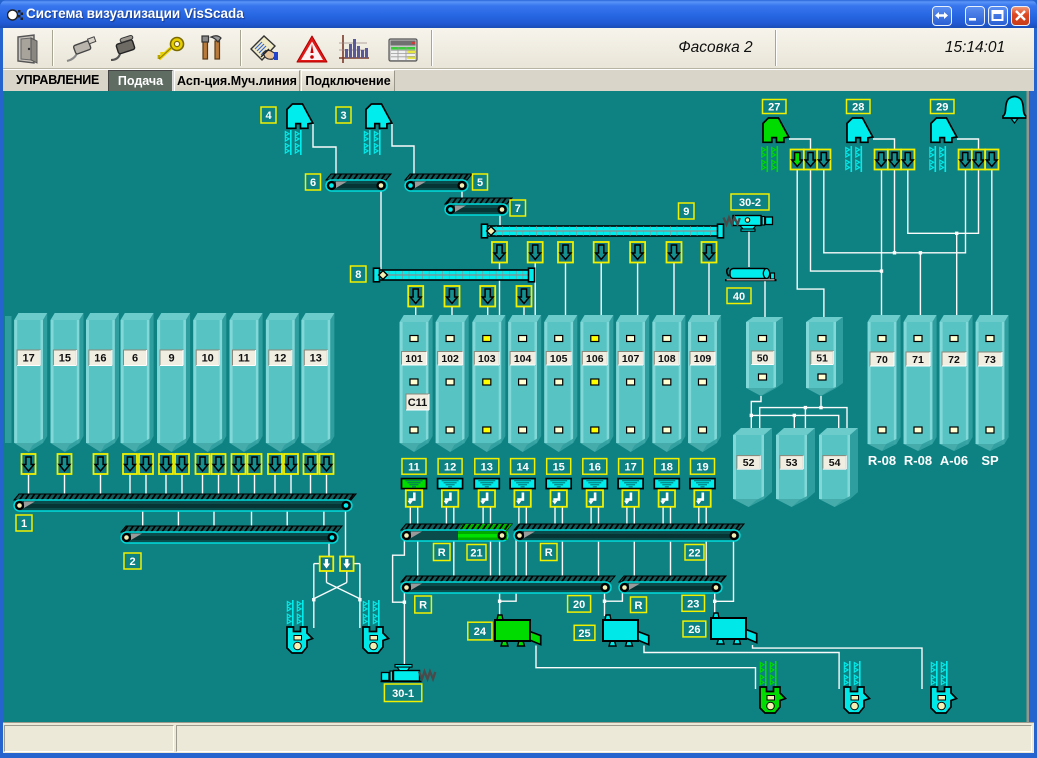 The width and height of the screenshot is (1037, 758). I want to click on svg-text: 5, so click(480, 183).